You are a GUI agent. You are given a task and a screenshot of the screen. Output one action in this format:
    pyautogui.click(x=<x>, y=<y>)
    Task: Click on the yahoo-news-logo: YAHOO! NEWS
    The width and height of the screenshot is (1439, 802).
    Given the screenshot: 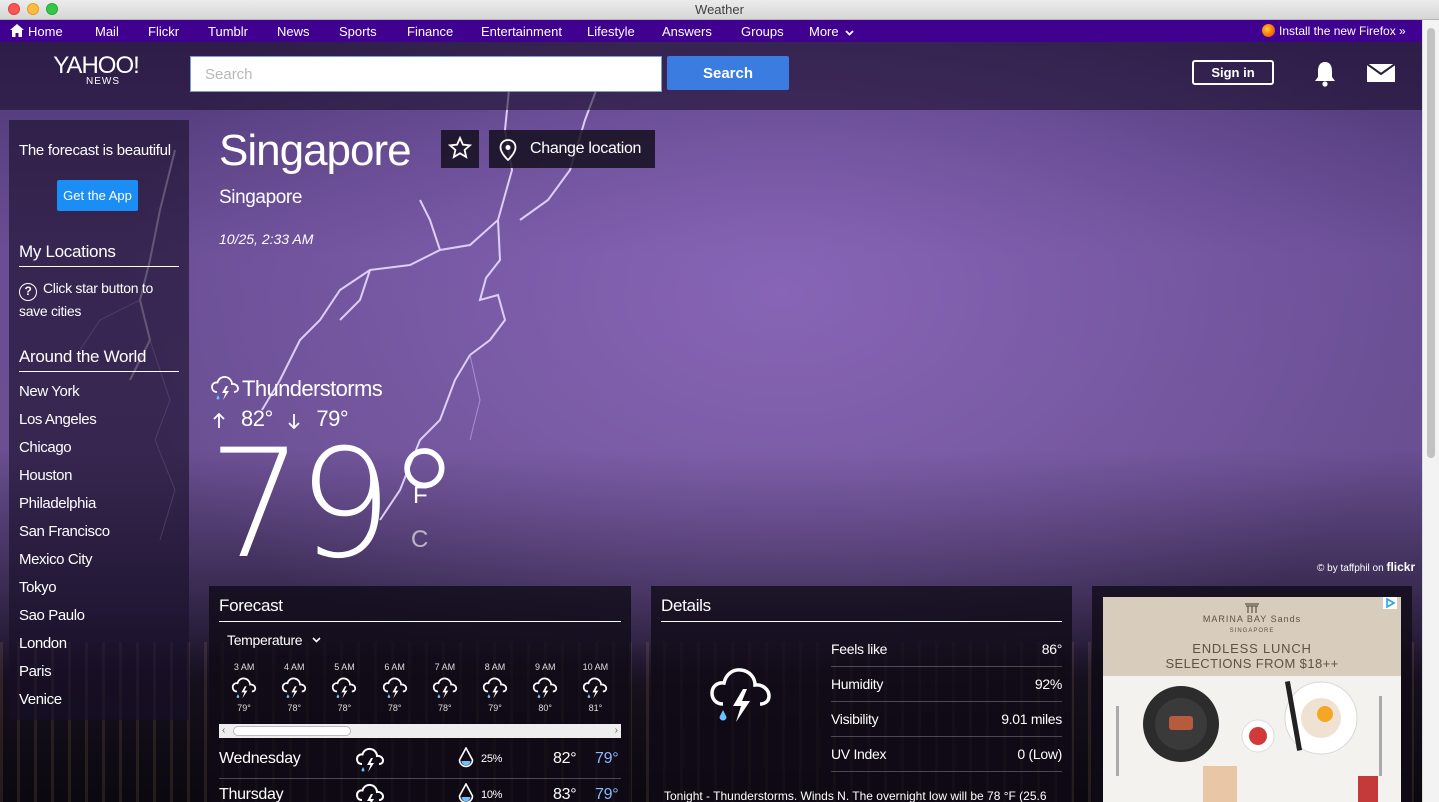 What is the action you would take?
    pyautogui.click(x=96, y=70)
    